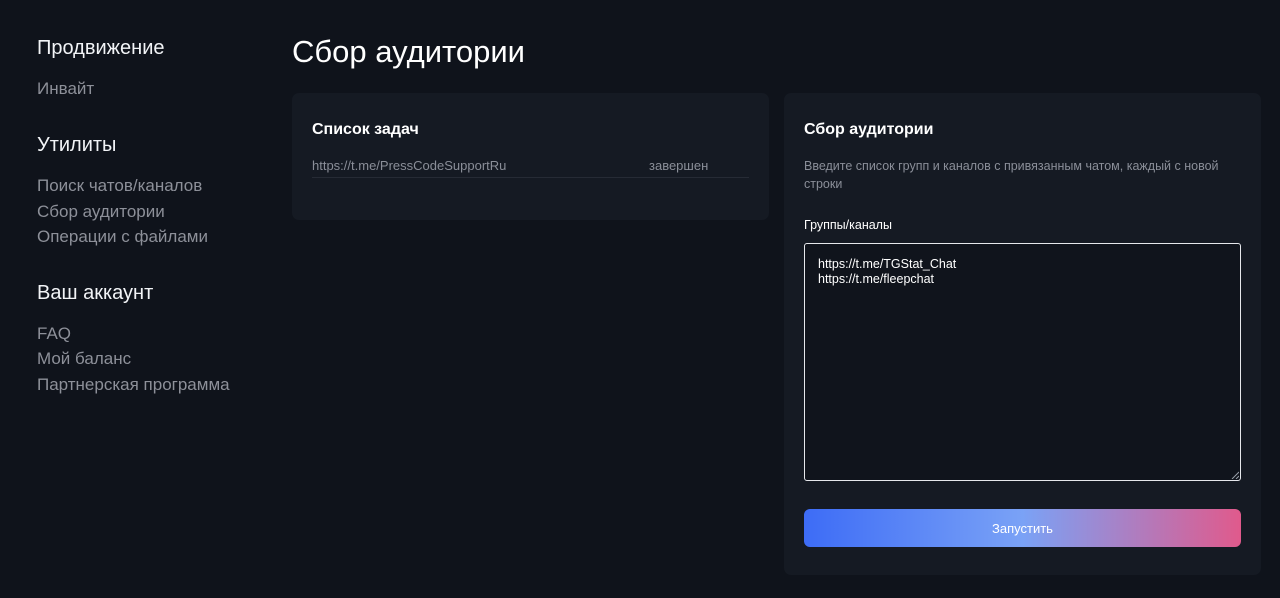  Describe the element at coordinates (408, 51) in the screenshot. I see `page-title: Сбор аудитории` at that location.